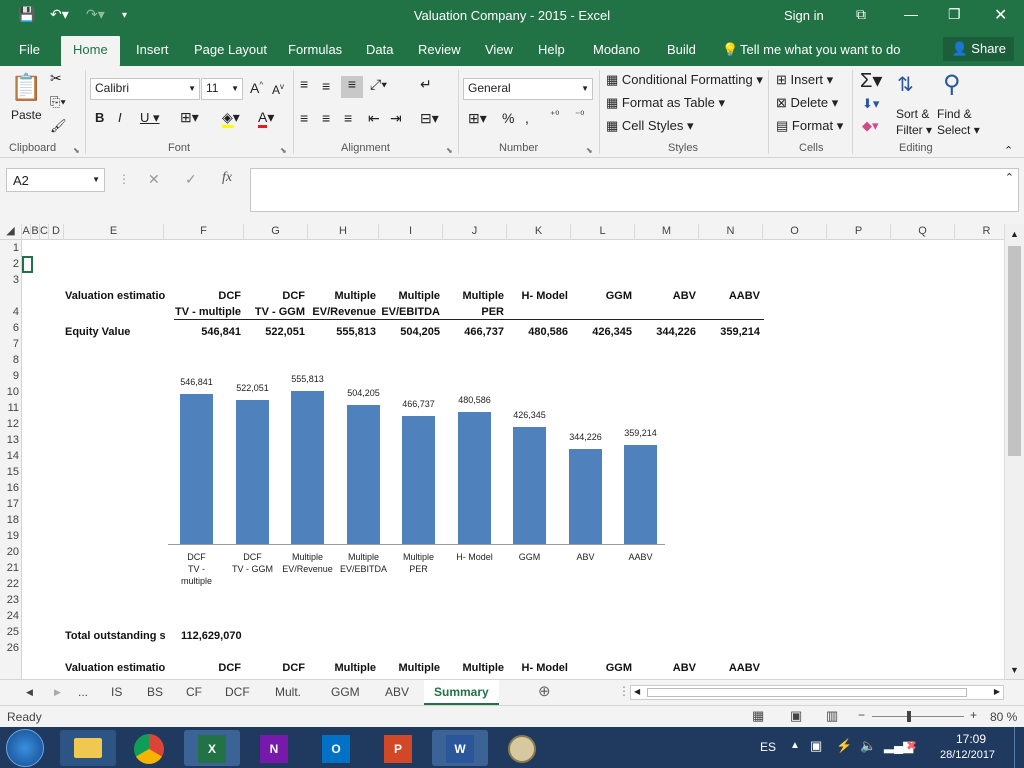 The height and width of the screenshot is (768, 1024). Describe the element at coordinates (667, 232) in the screenshot. I see `column-header-m: M` at that location.